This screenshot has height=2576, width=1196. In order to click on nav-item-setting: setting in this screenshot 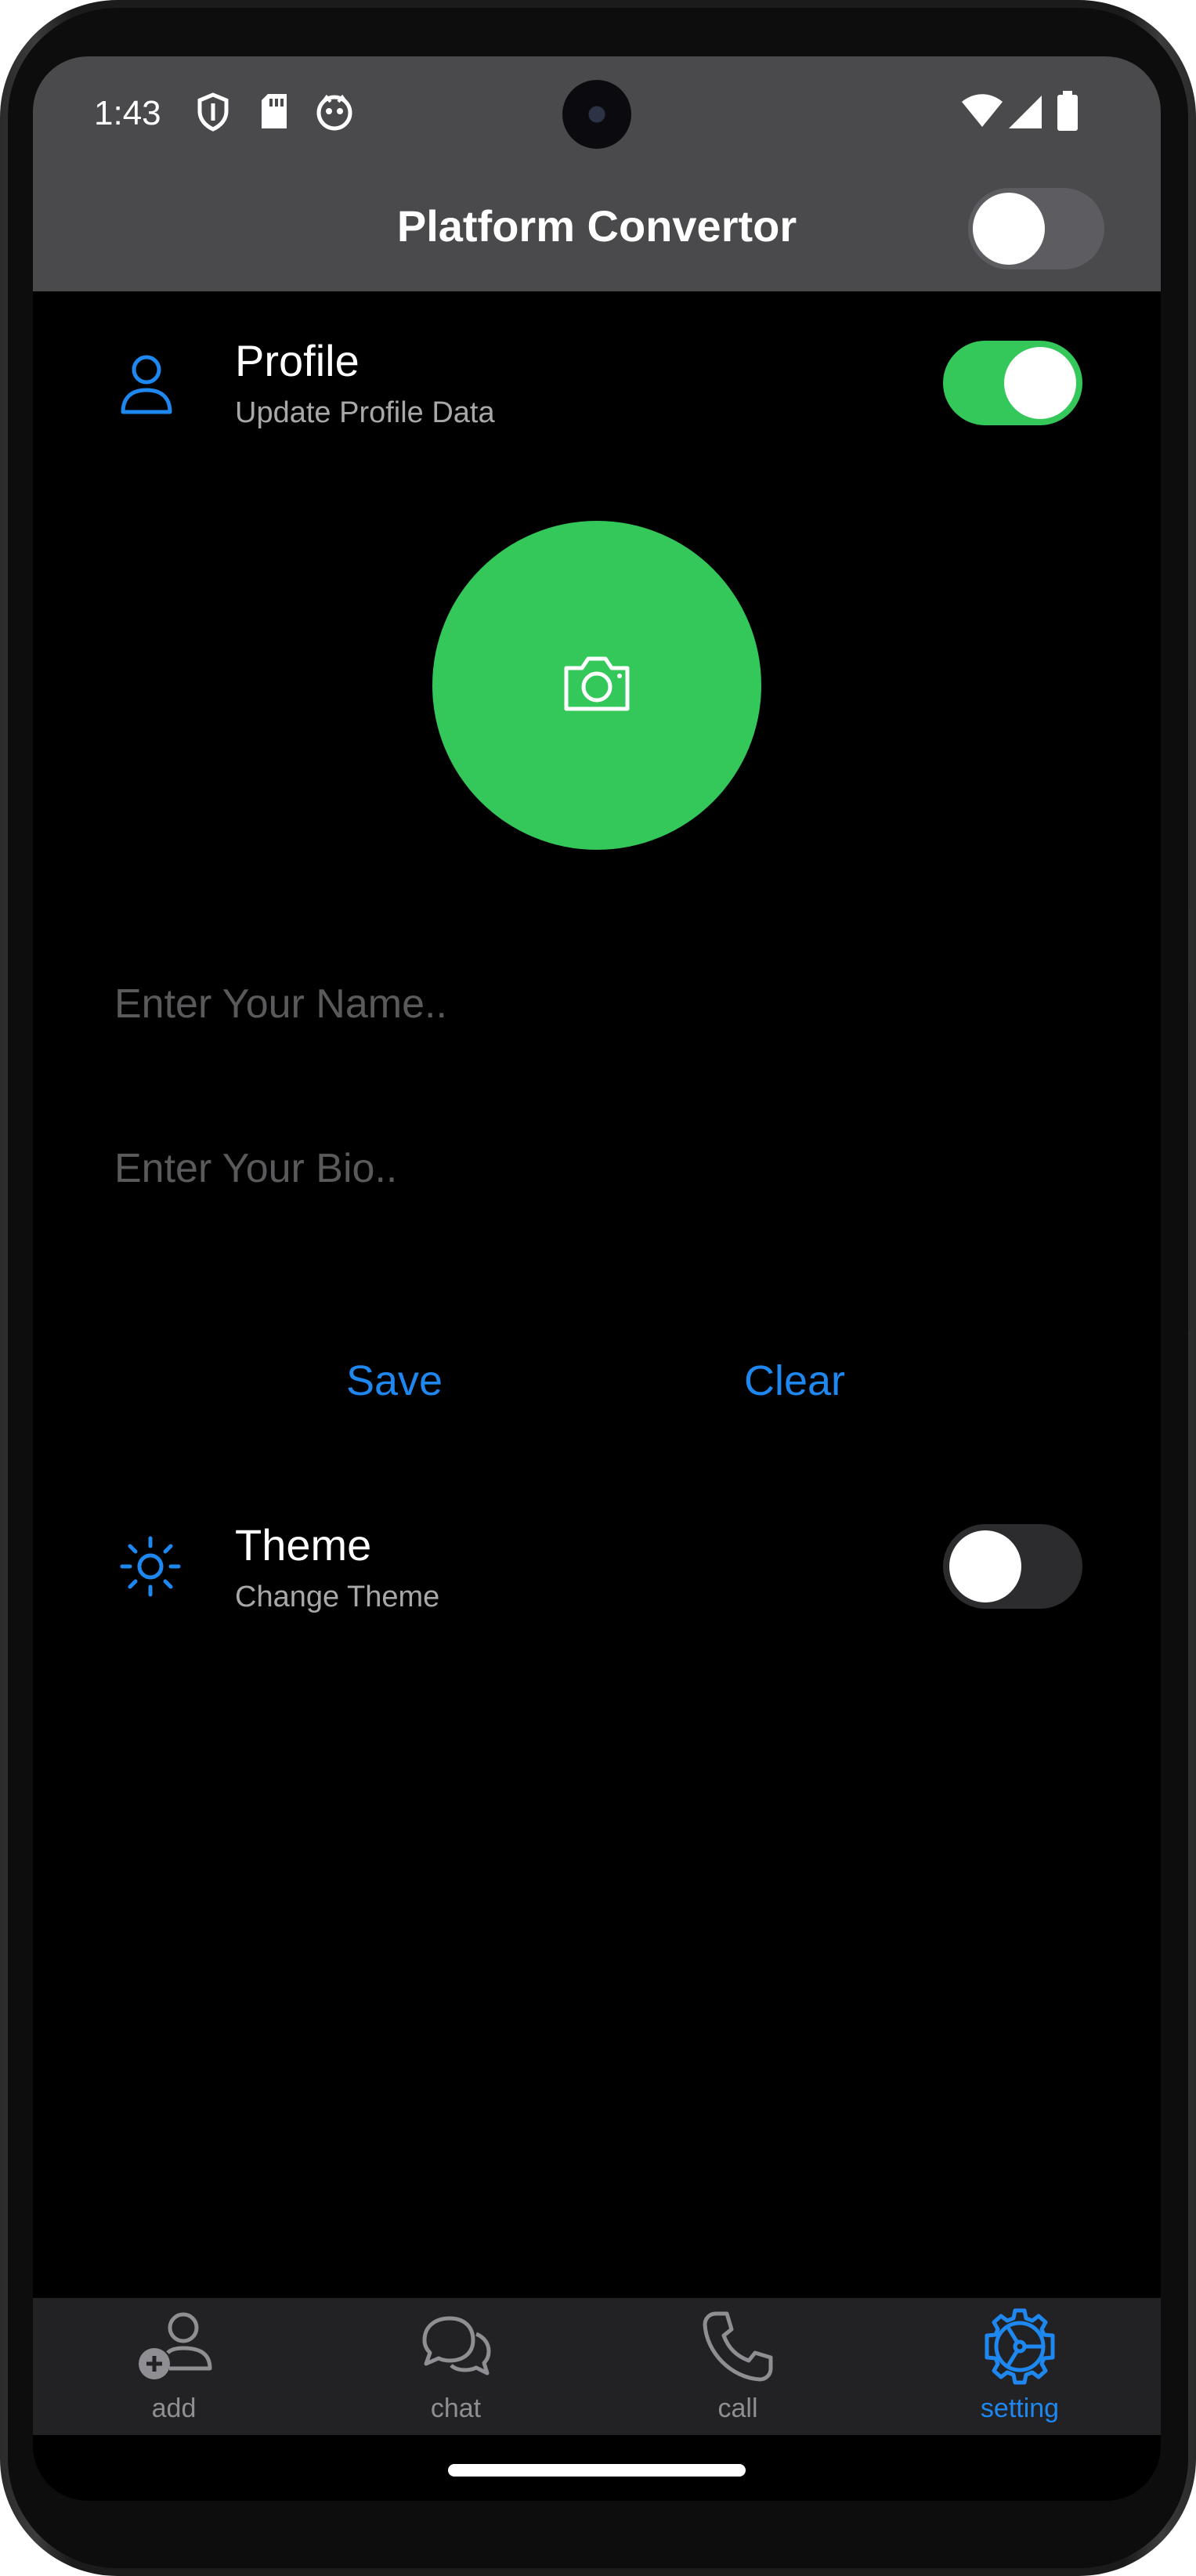, I will do `click(1020, 2366)`.